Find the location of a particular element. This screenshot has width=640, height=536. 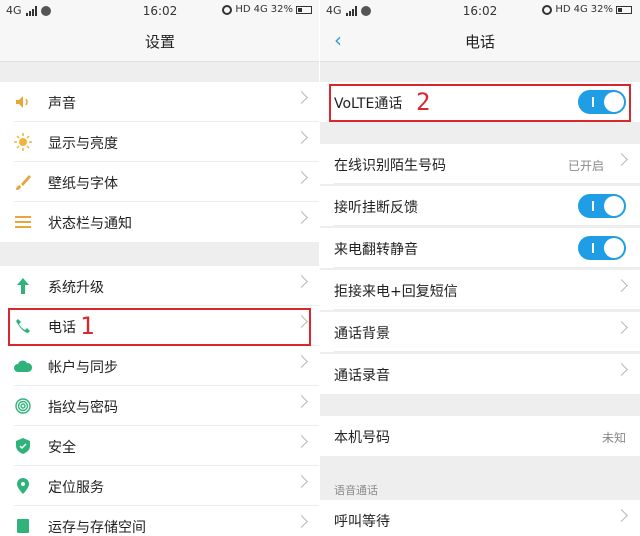

settings-item-label: 壁纸与字体 is located at coordinates (83, 184).